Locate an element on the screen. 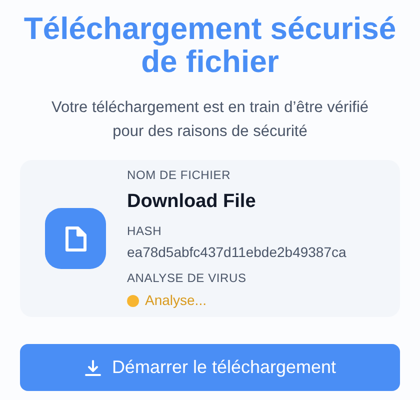 Image resolution: width=420 pixels, height=400 pixels. subtitle: Votre téléchargement est en train d’être vérifié pour des raisons de sécurité is located at coordinates (210, 120).